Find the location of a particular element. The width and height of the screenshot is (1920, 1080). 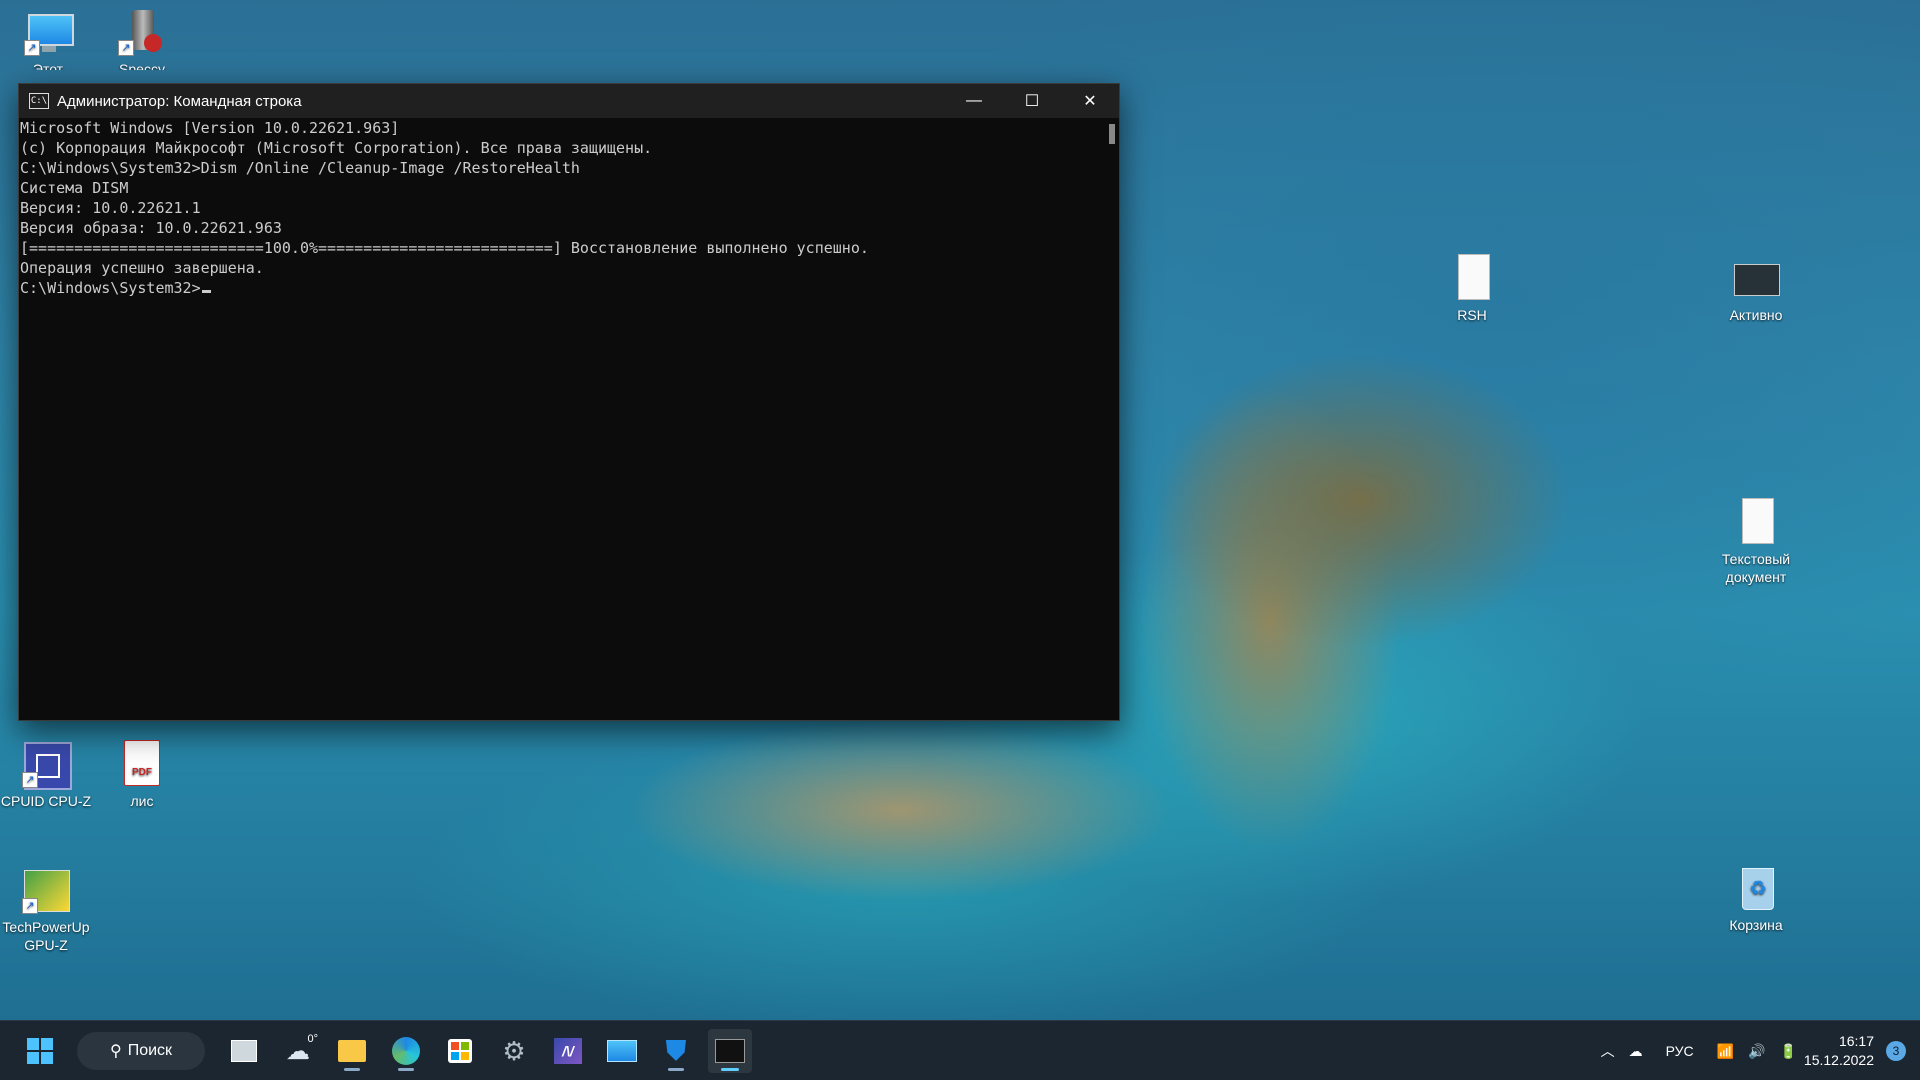

search-button: ⚲ Поиск is located at coordinates (141, 1051).